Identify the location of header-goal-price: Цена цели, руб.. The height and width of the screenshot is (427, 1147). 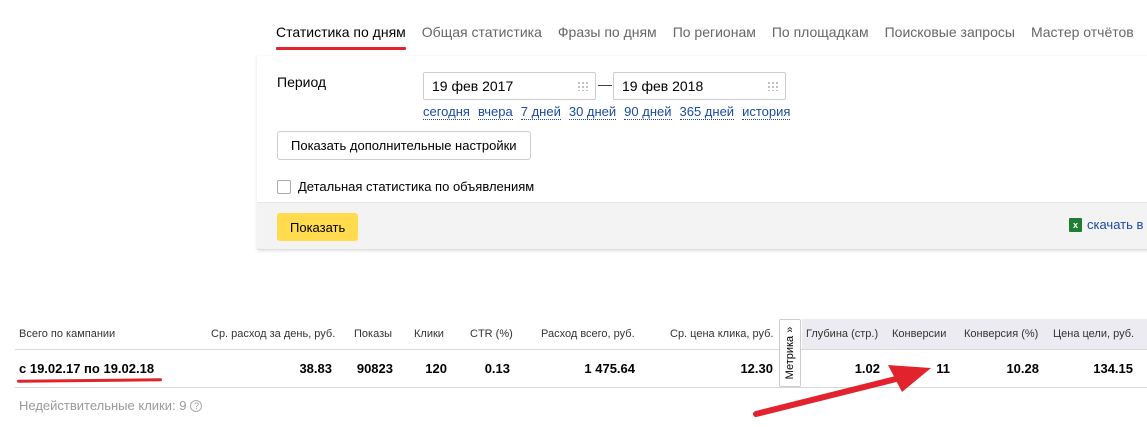
(1094, 334).